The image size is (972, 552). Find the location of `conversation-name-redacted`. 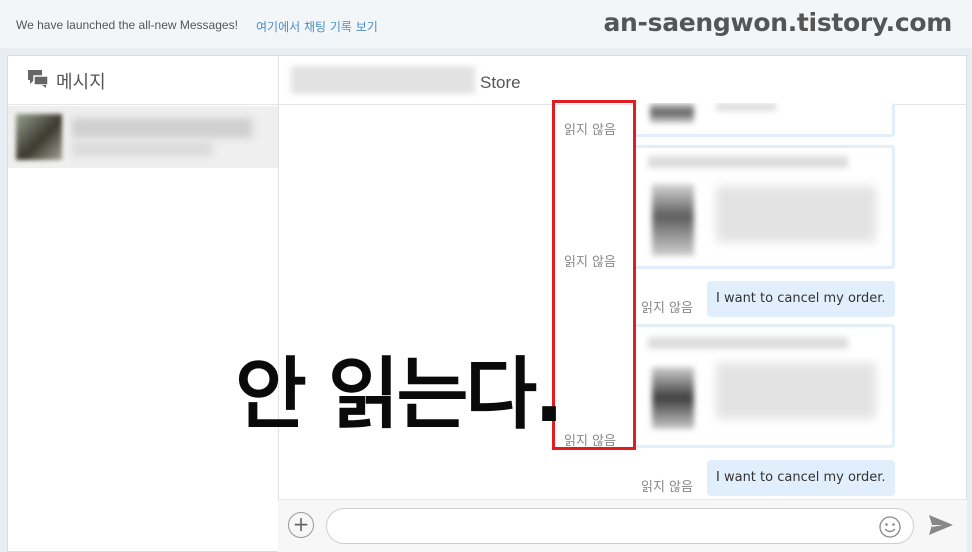

conversation-name-redacted is located at coordinates (162, 128).